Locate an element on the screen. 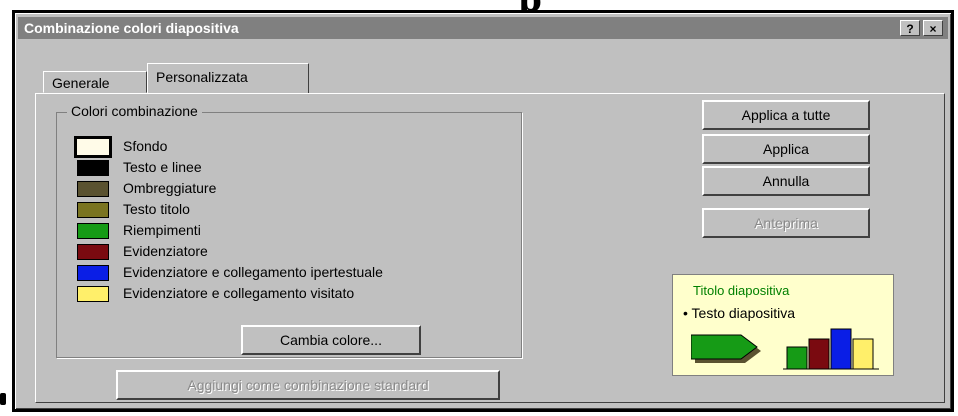 The height and width of the screenshot is (416, 958). slide-preview: Titolo diapositiva • Testo diapositiva is located at coordinates (783, 325).